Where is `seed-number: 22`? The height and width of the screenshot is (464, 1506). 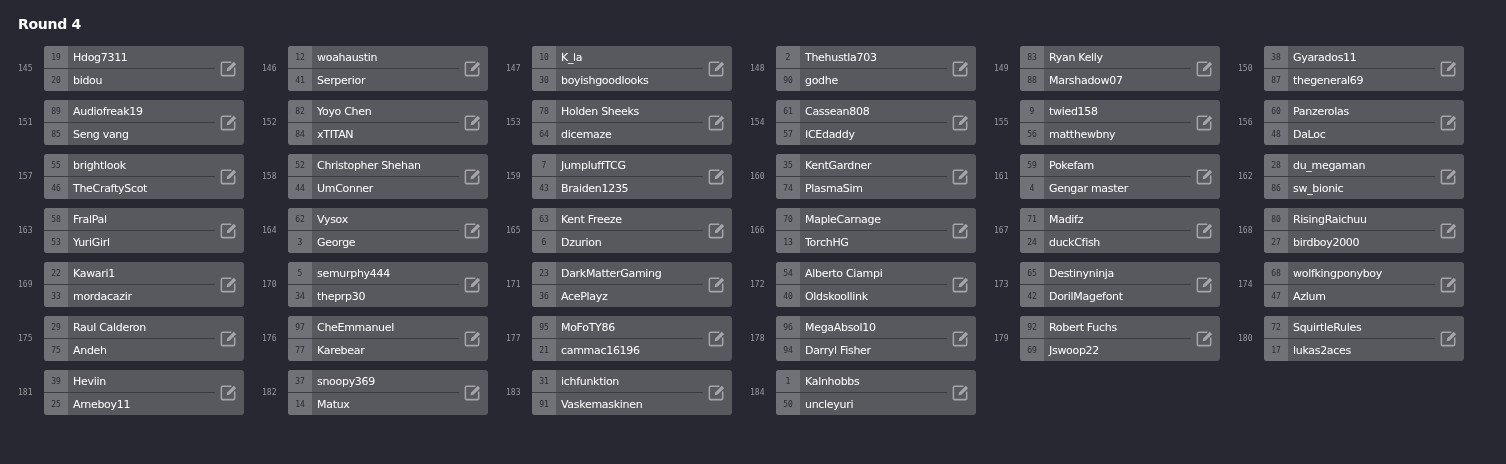
seed-number: 22 is located at coordinates (56, 273).